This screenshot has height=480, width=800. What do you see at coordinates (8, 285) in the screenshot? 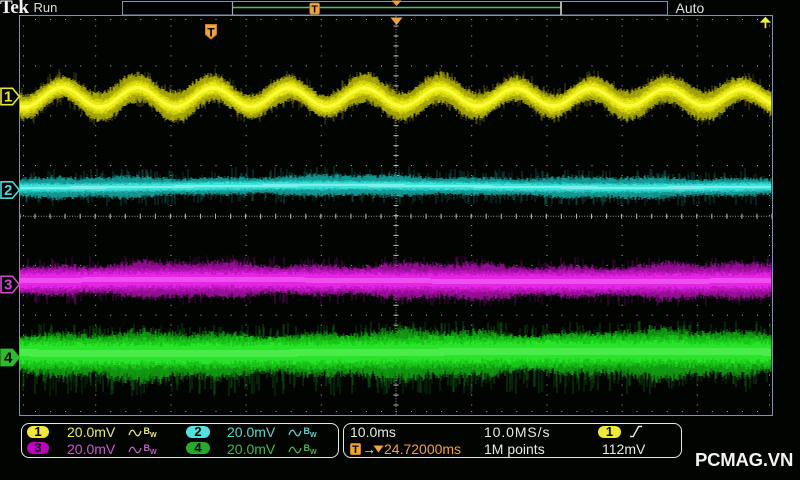
I see `svg-text: 3` at bounding box center [8, 285].